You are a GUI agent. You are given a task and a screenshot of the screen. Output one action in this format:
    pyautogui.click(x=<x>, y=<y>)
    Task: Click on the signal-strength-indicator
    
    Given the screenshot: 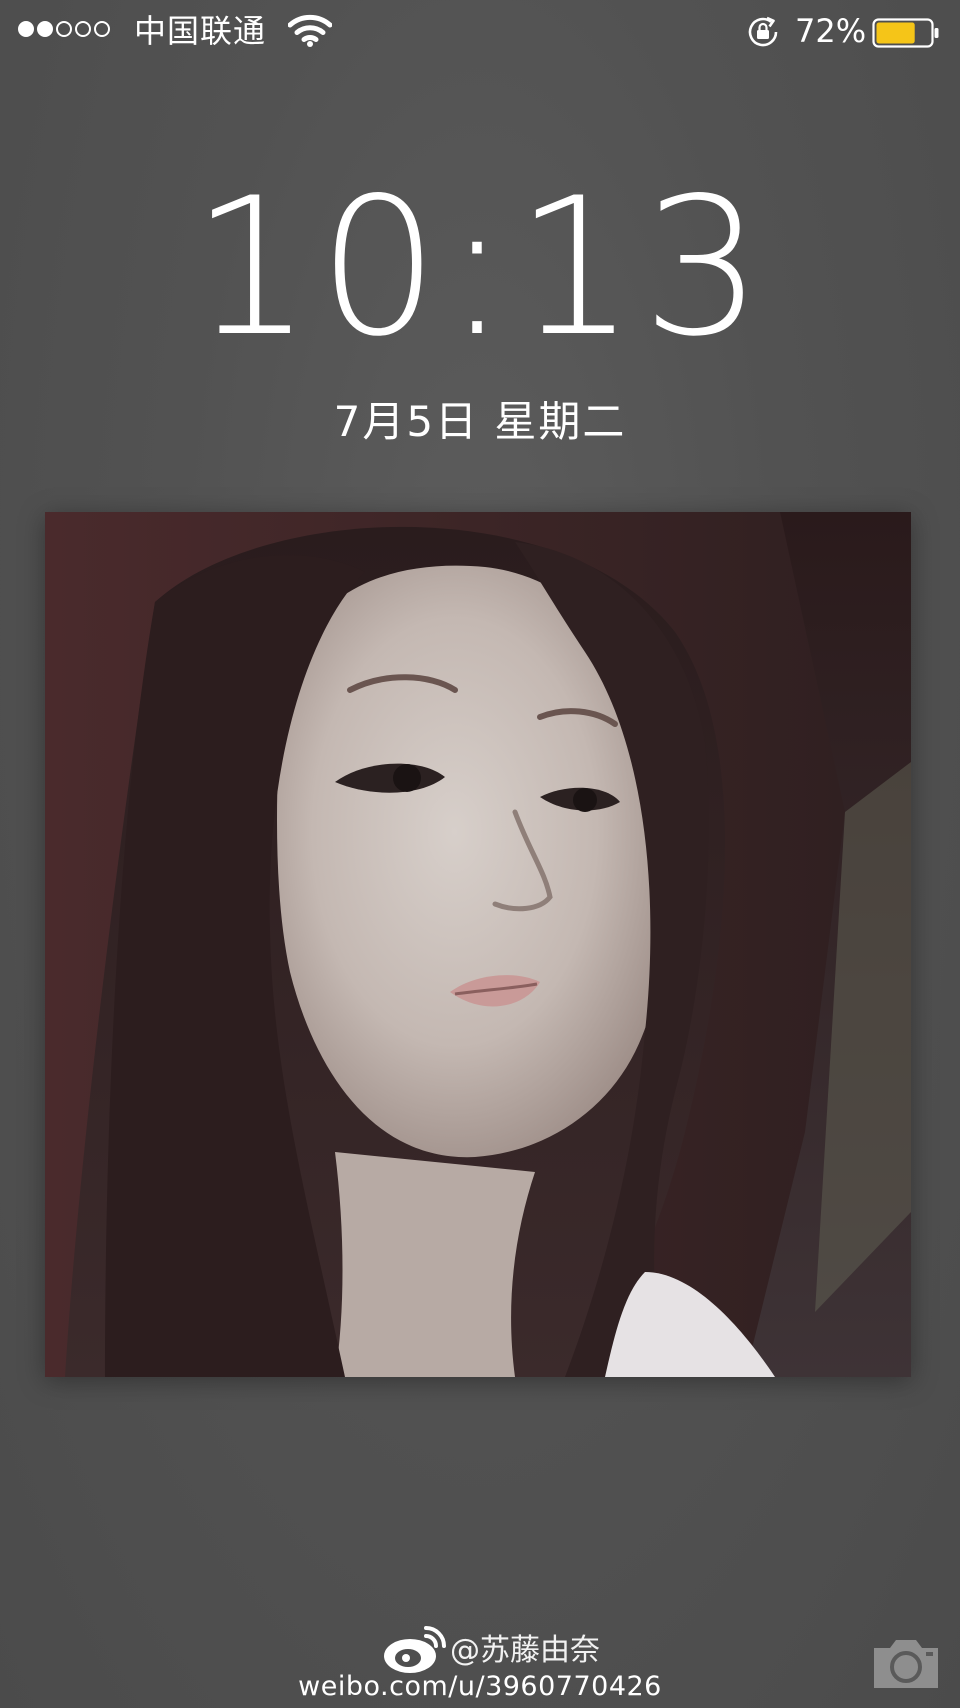 What is the action you would take?
    pyautogui.click(x=64, y=29)
    